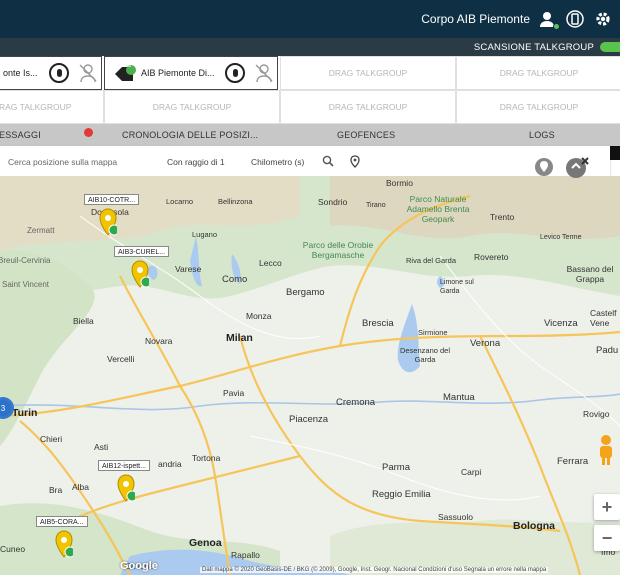  I want to click on place-label: Mantua, so click(459, 397).